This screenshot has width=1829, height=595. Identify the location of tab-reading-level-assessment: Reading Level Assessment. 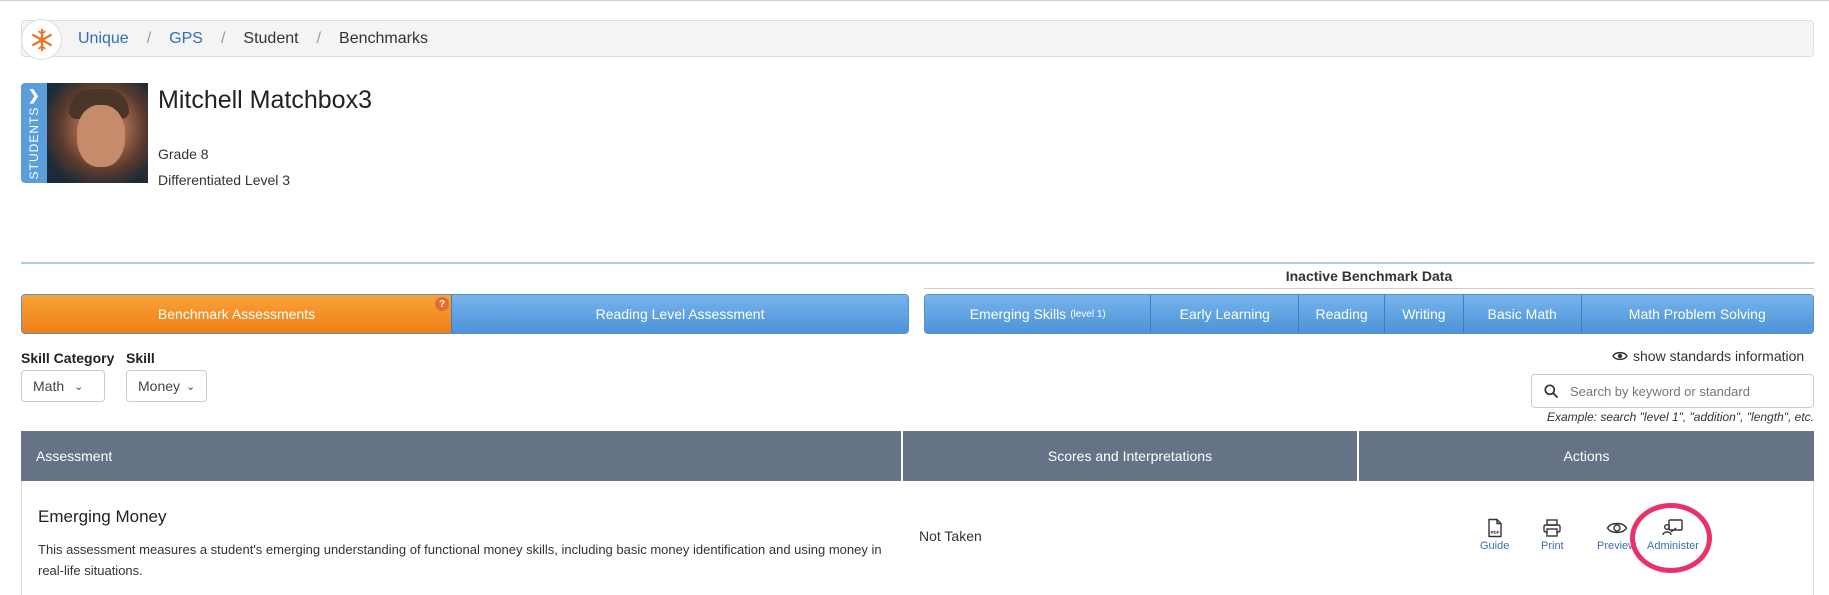
(680, 314).